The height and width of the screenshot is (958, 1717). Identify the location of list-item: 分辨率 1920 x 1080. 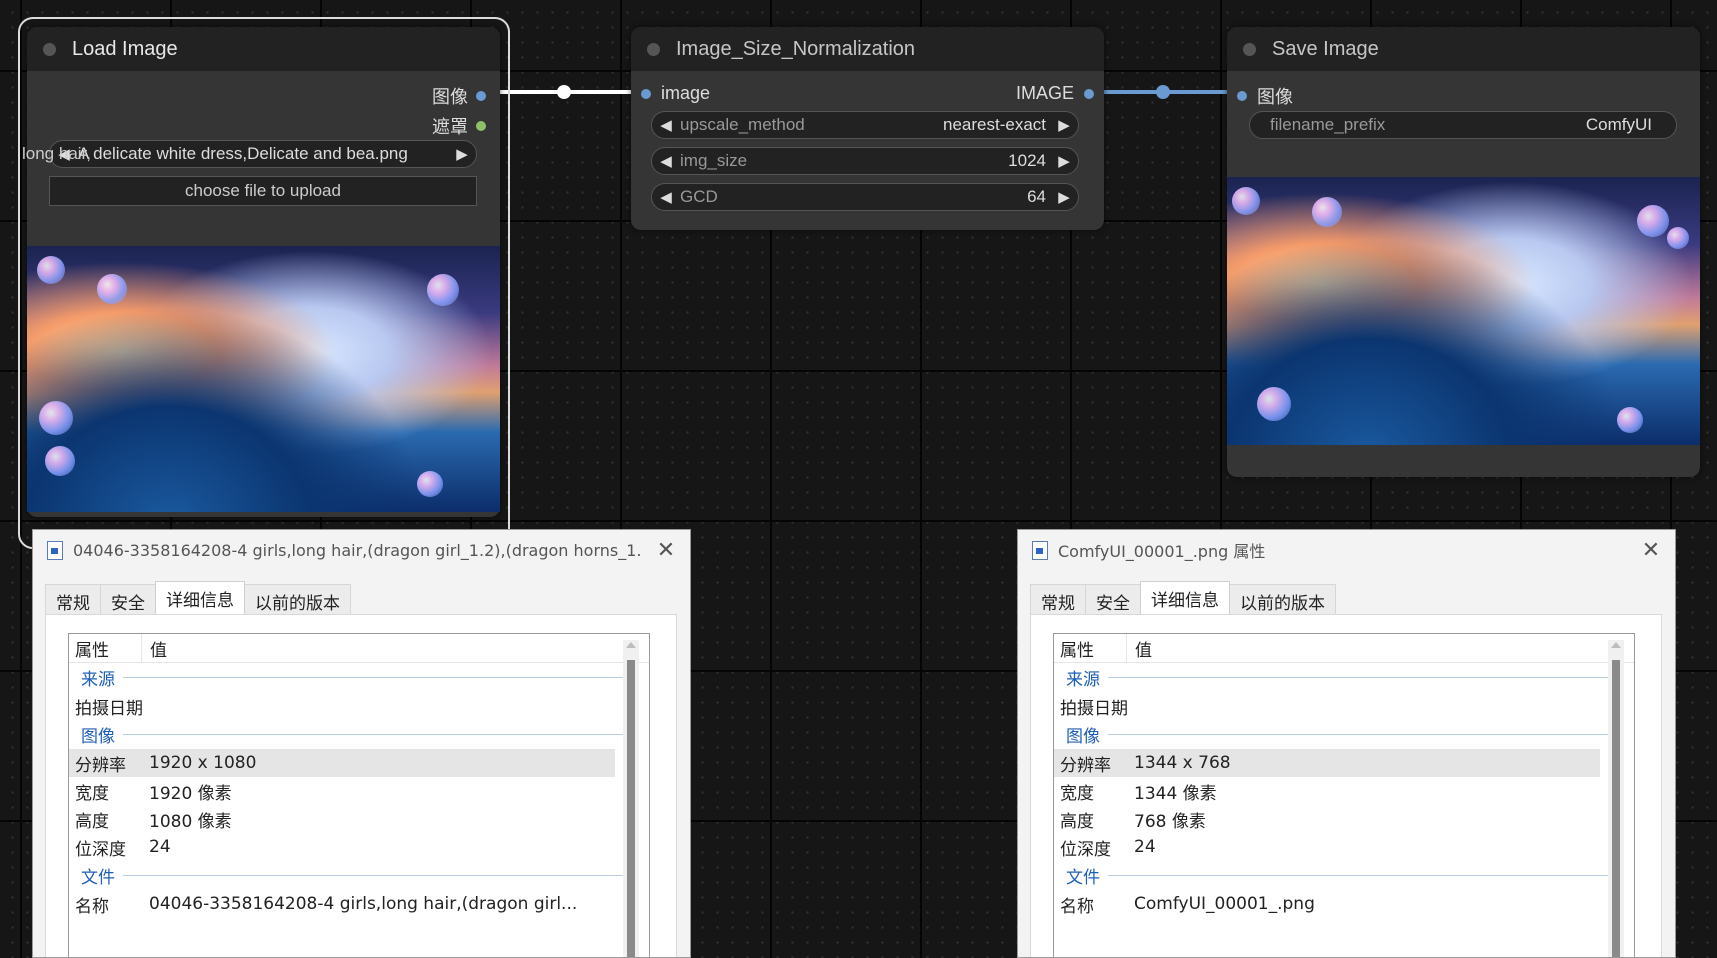
(342, 763).